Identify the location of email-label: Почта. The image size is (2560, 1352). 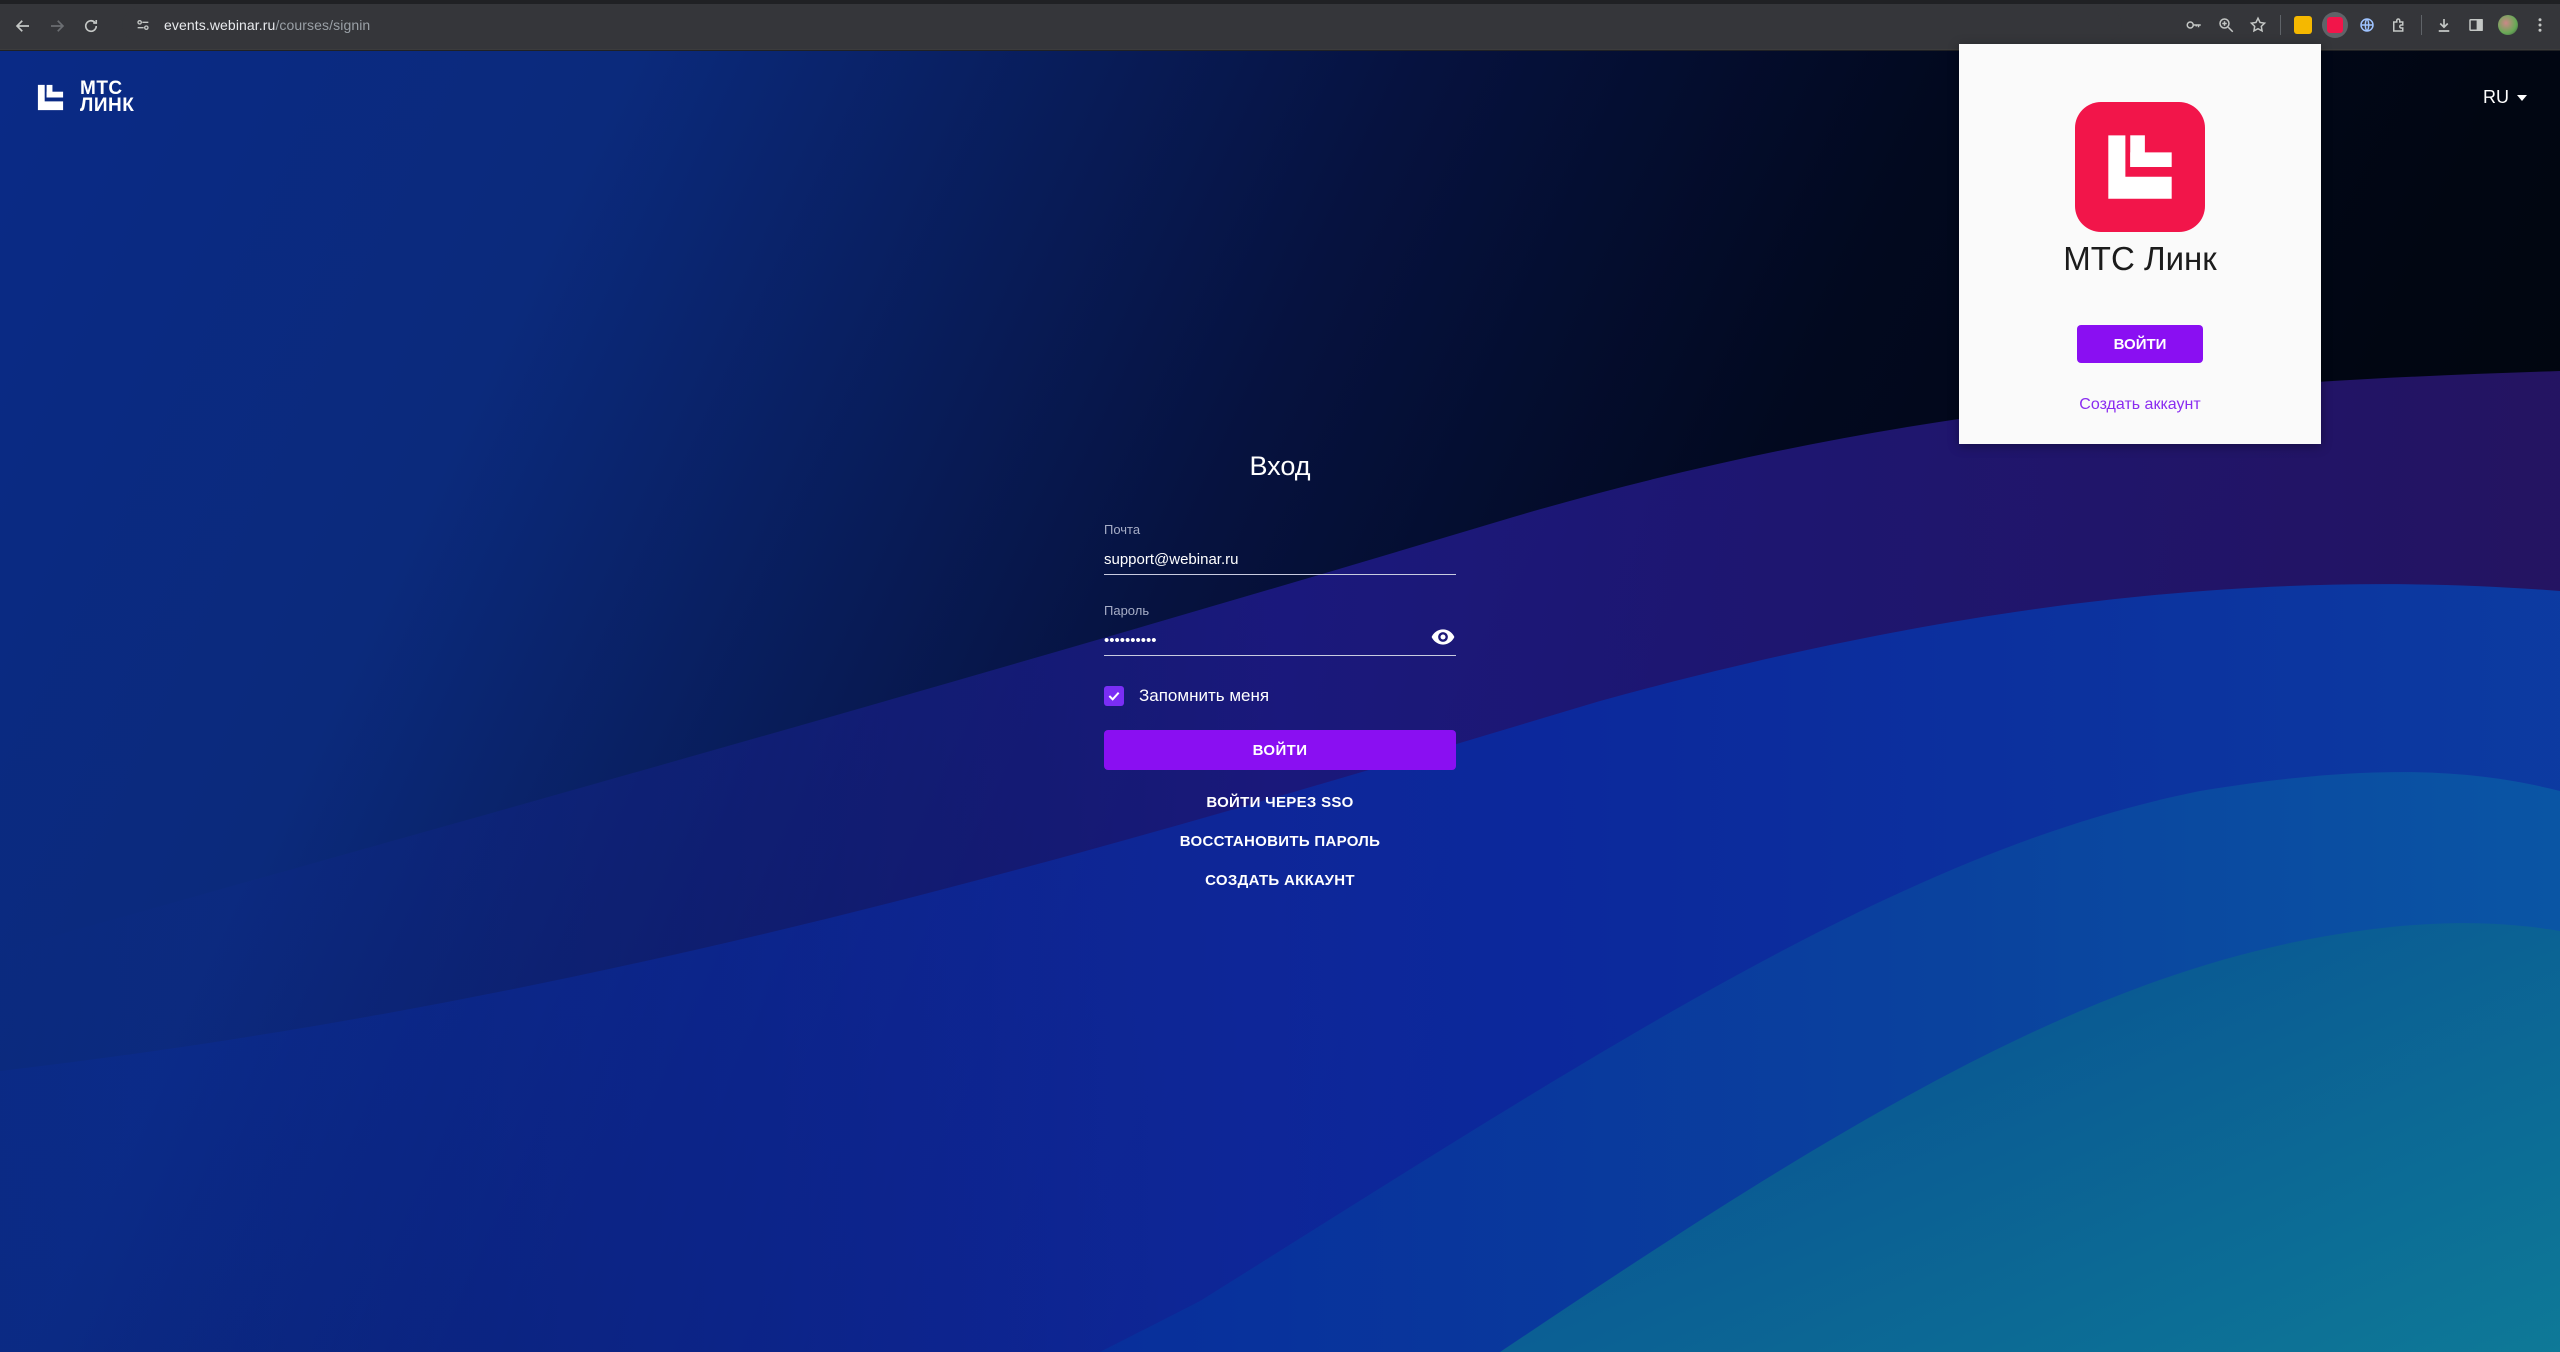
(1122, 529).